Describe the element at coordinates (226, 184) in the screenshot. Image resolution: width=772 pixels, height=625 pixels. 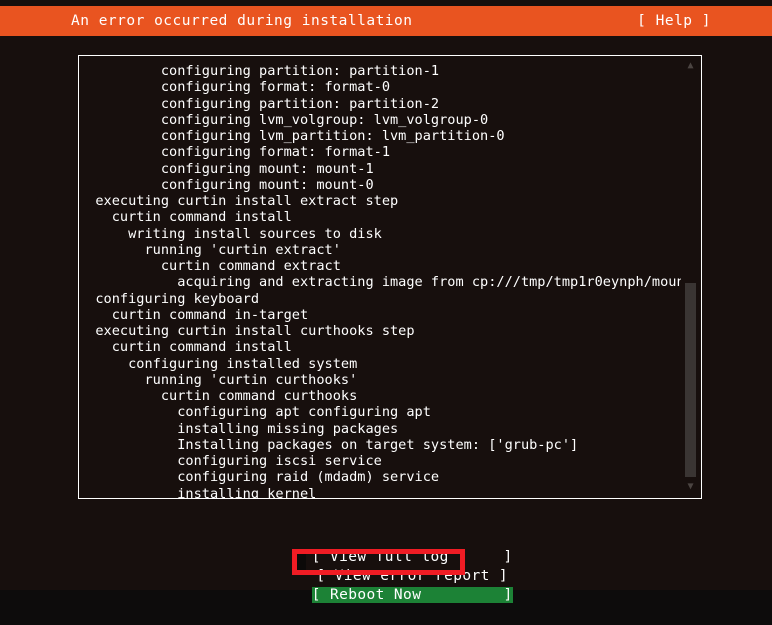
I see `log-line: configuring mount: mount-0` at that location.